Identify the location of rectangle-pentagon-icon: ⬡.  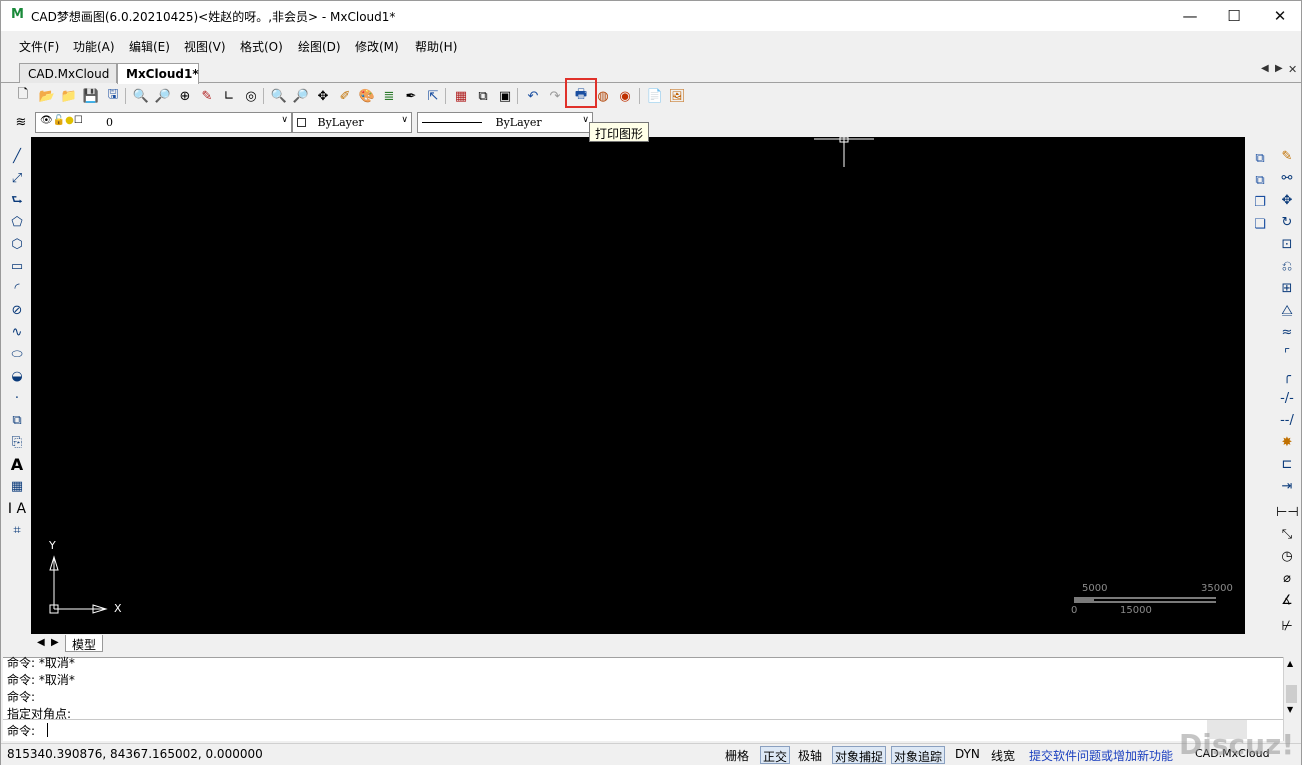
(17, 245).